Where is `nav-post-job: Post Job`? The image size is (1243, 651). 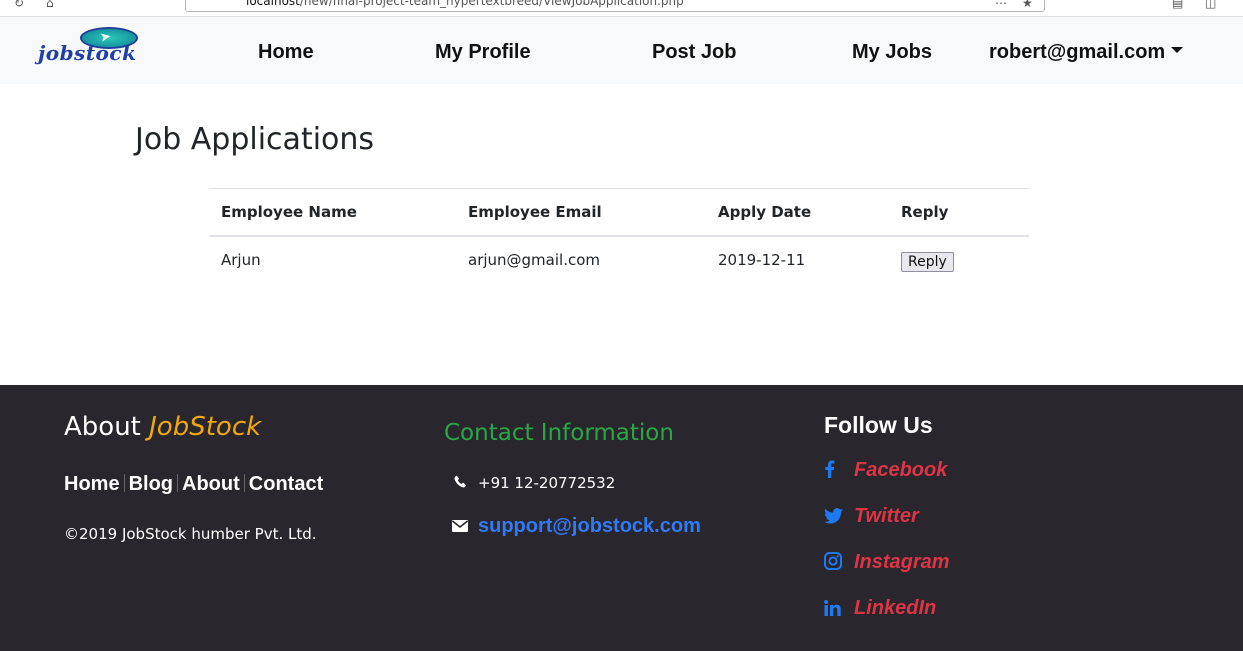 nav-post-job: Post Job is located at coordinates (694, 52).